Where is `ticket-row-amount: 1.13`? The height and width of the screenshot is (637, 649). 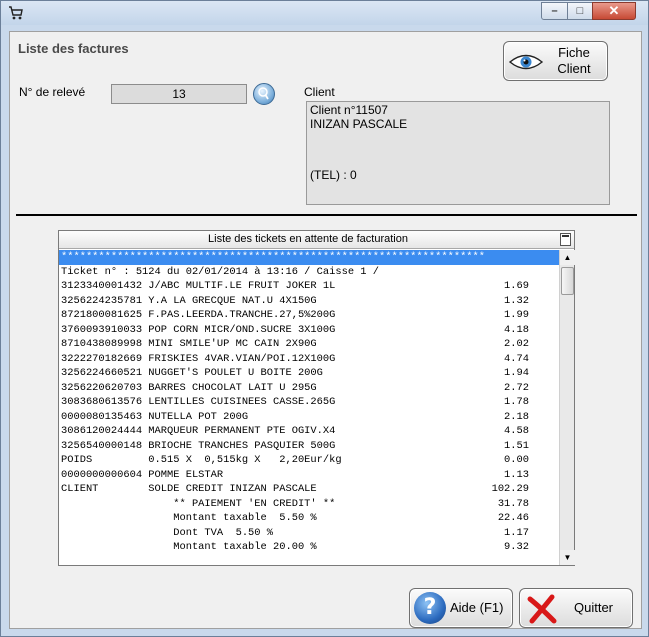 ticket-row-amount: 1.13 is located at coordinates (516, 474).